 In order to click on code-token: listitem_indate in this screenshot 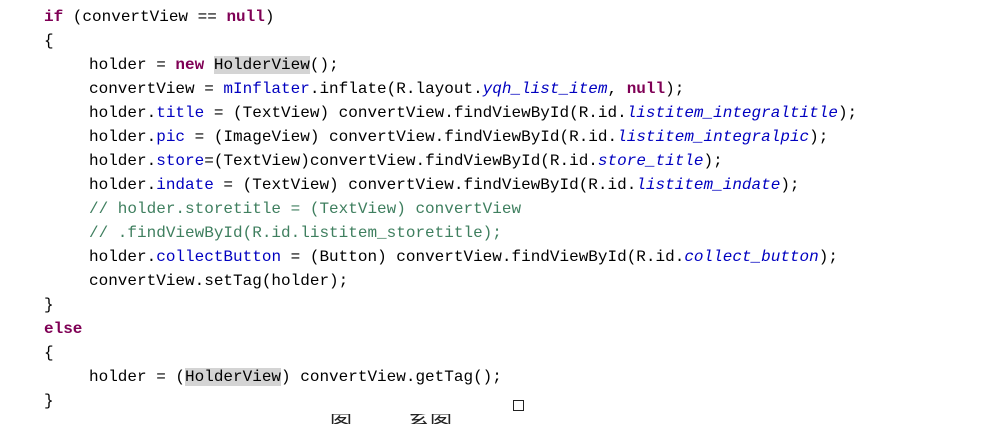, I will do `click(708, 185)`.